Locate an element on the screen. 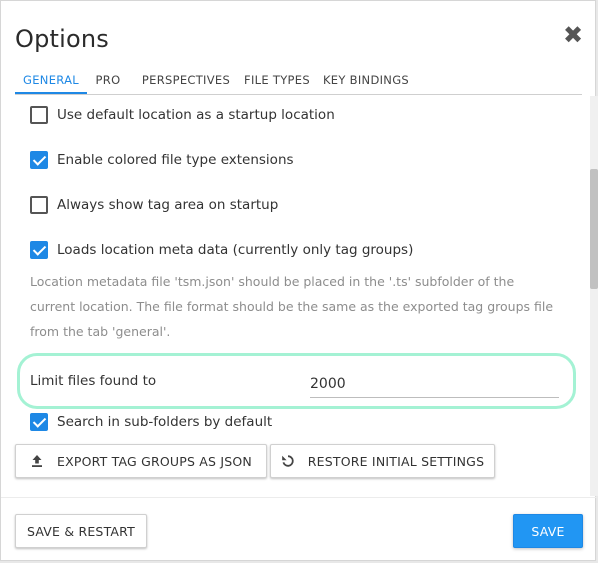 This screenshot has height=563, width=598. save-button: SAVE is located at coordinates (548, 531).